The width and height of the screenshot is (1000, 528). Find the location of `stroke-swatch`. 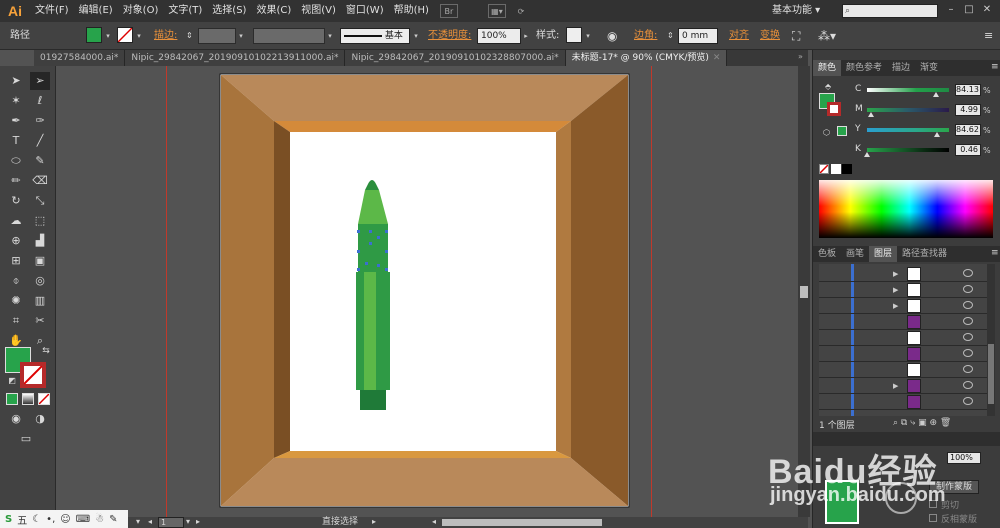

stroke-swatch is located at coordinates (125, 35).